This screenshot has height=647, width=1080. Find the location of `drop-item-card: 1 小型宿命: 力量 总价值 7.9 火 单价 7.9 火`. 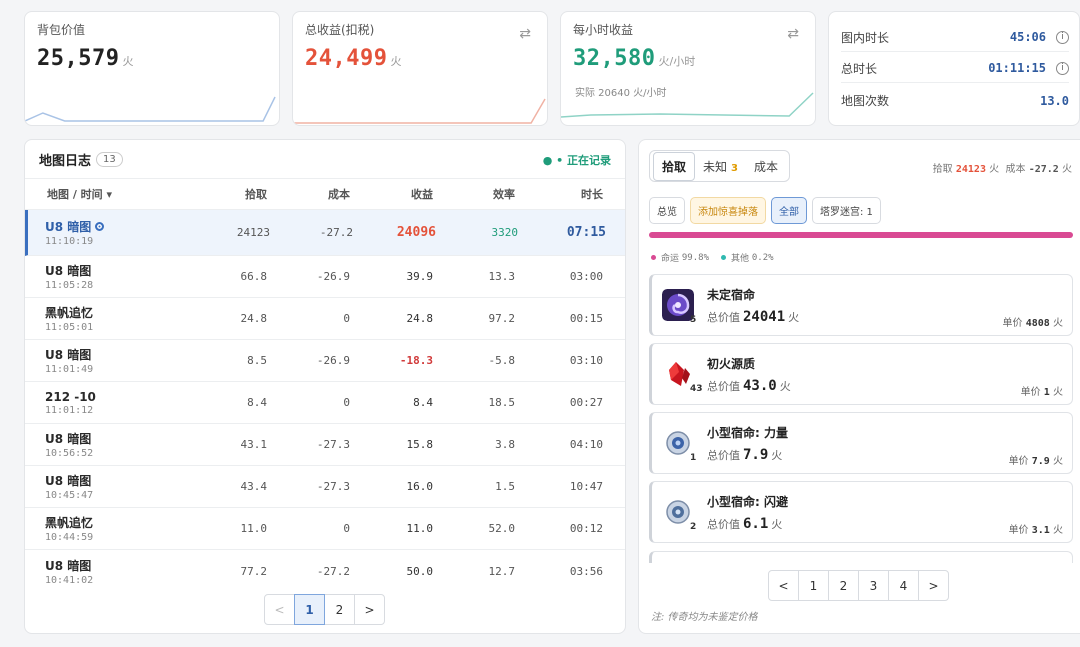

drop-item-card: 1 小型宿命: 力量 总价值 7.9 火 单价 7.9 火 is located at coordinates (861, 443).